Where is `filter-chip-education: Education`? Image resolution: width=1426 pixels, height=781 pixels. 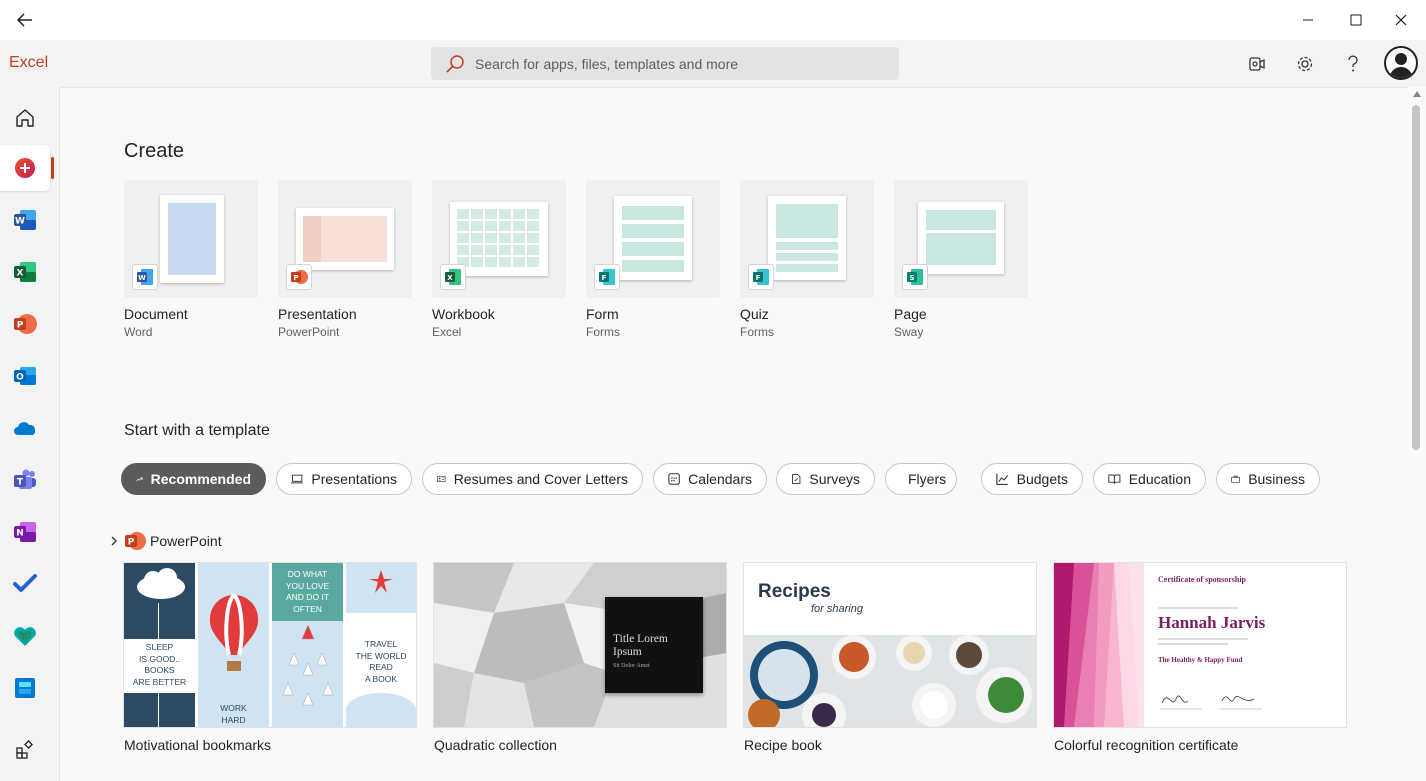
filter-chip-education: Education is located at coordinates (1149, 479).